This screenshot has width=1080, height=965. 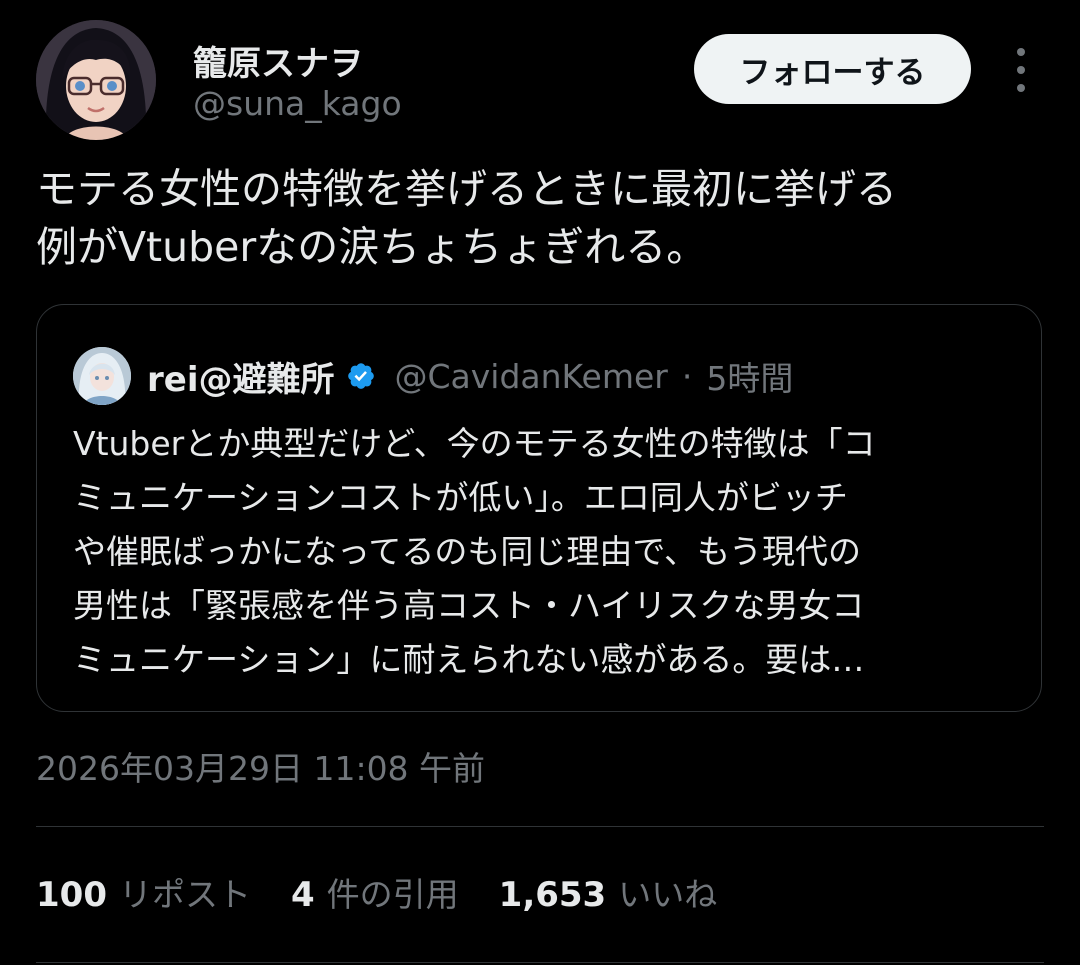 What do you see at coordinates (302, 895) in the screenshot?
I see `quotes-count: 4` at bounding box center [302, 895].